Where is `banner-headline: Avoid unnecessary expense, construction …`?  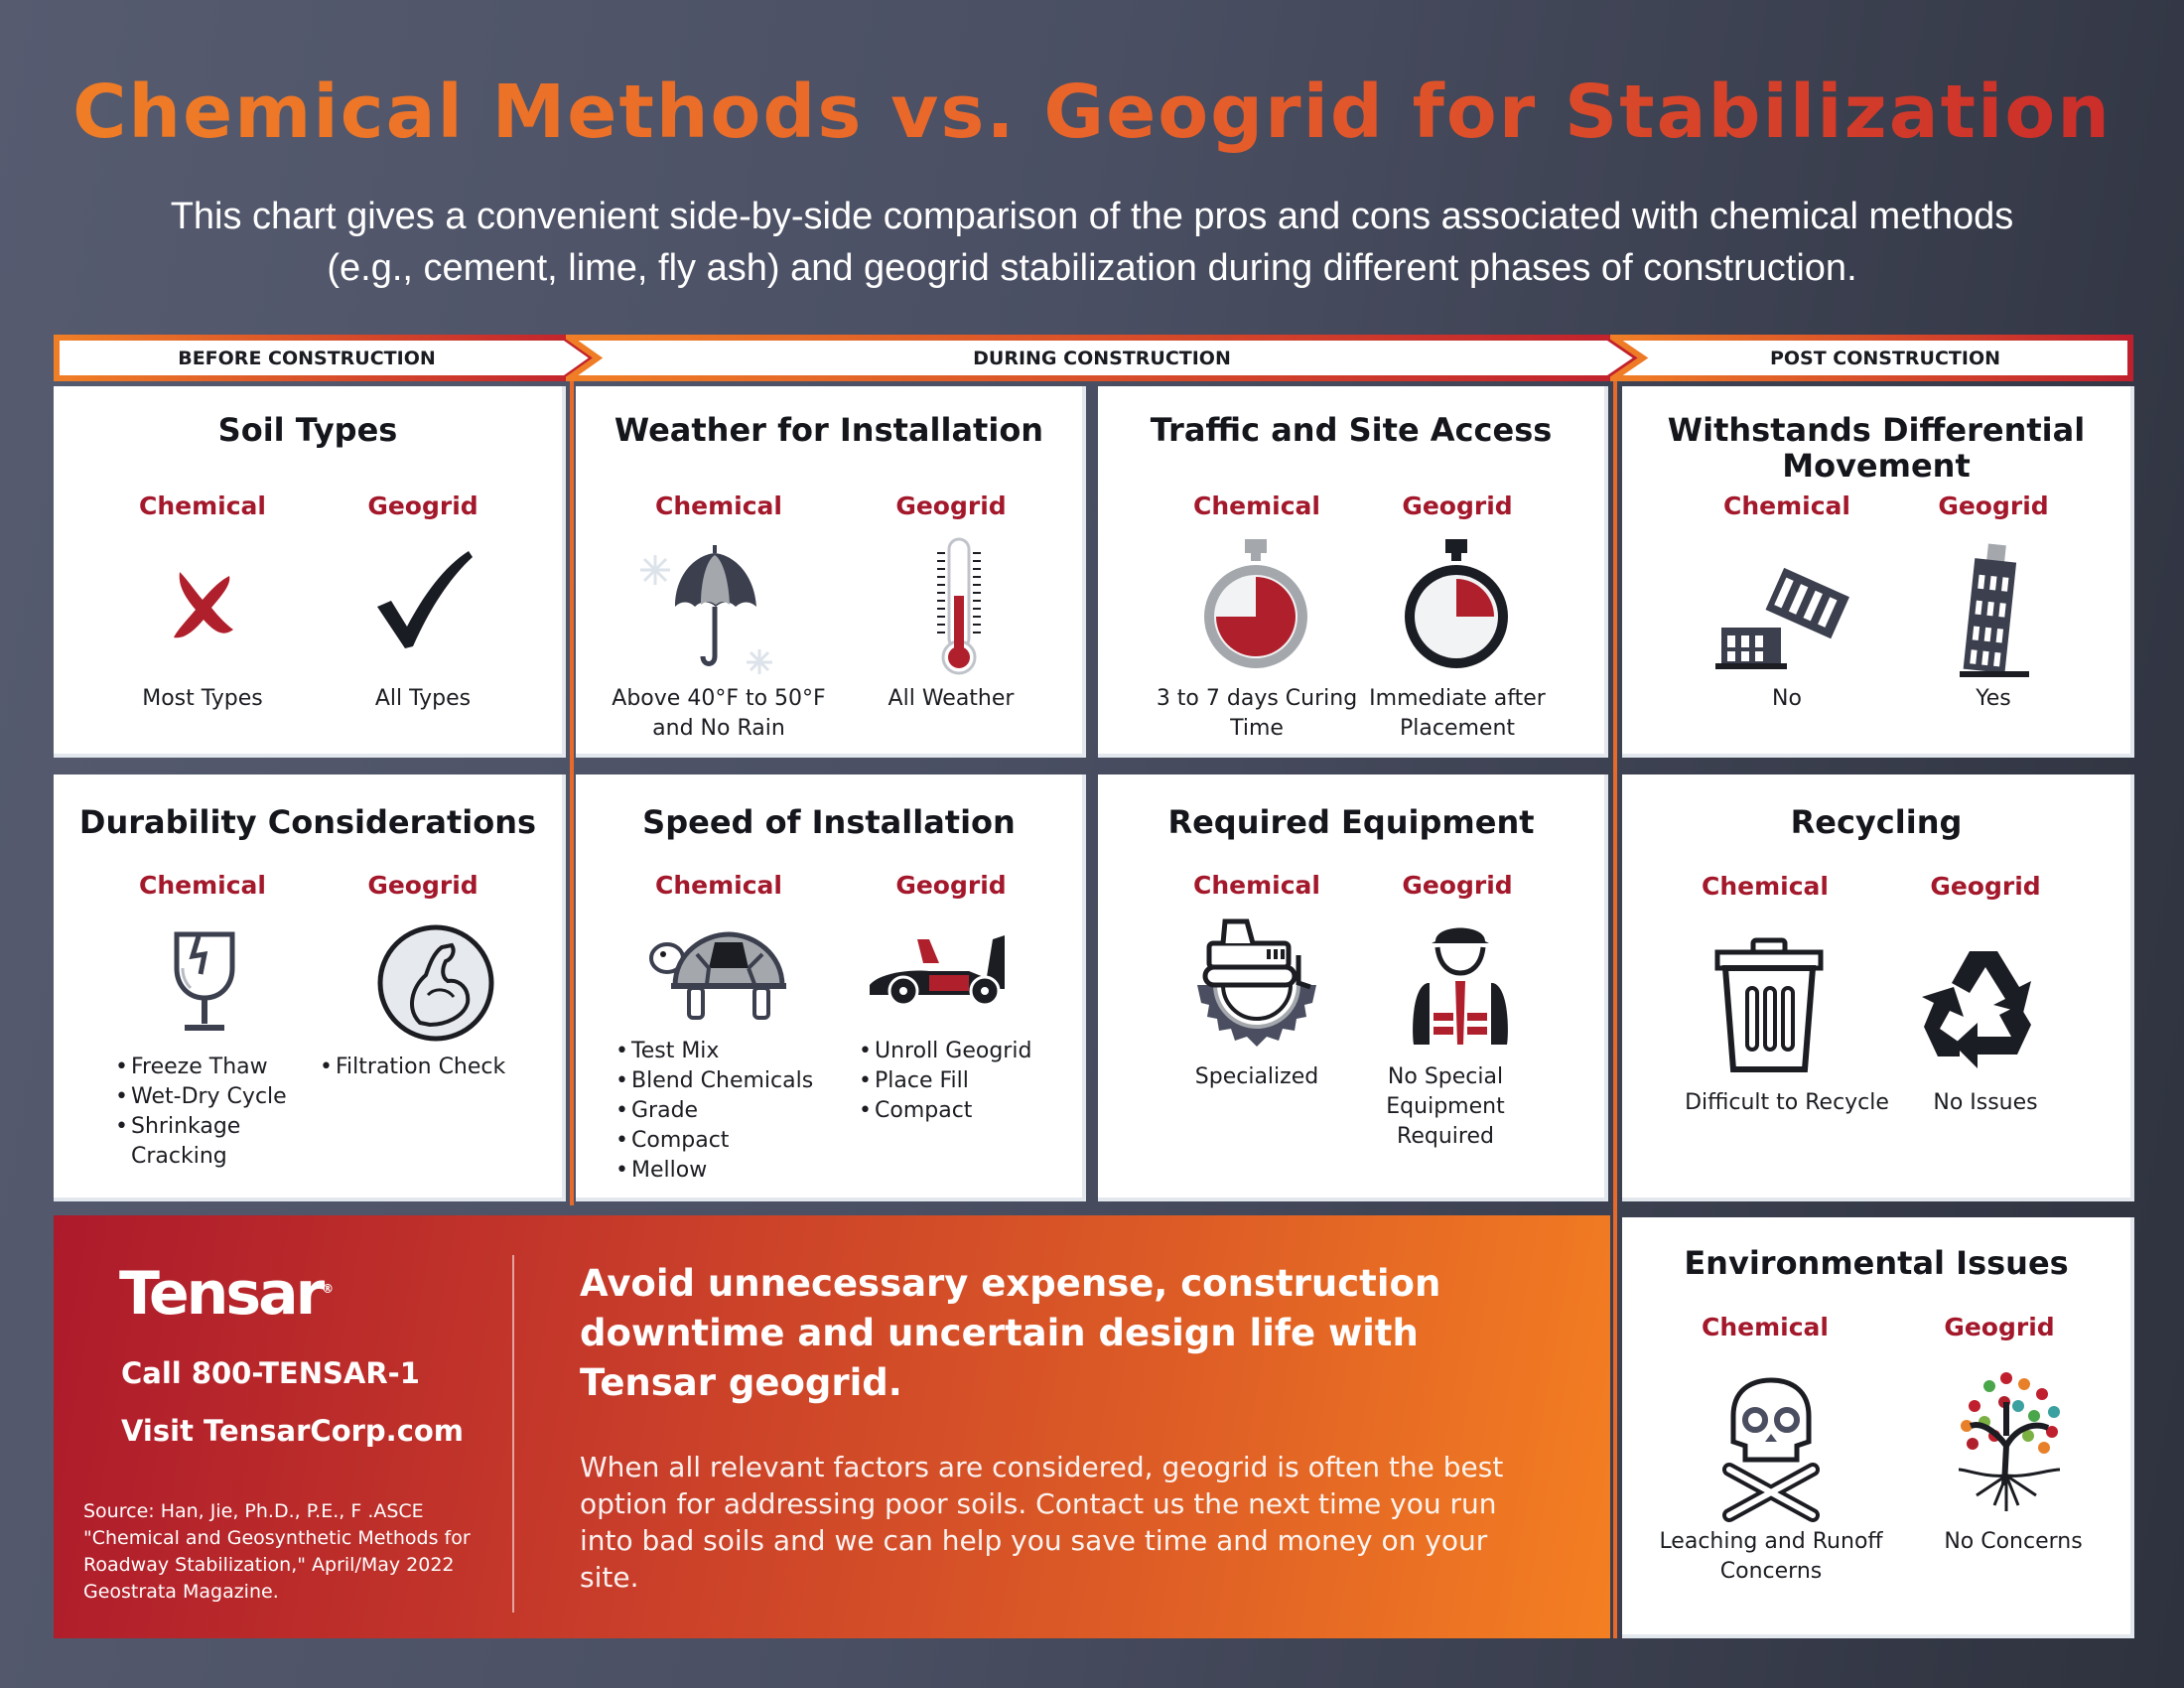
banner-headline: Avoid unnecessary expense, construction … is located at coordinates (1010, 1333).